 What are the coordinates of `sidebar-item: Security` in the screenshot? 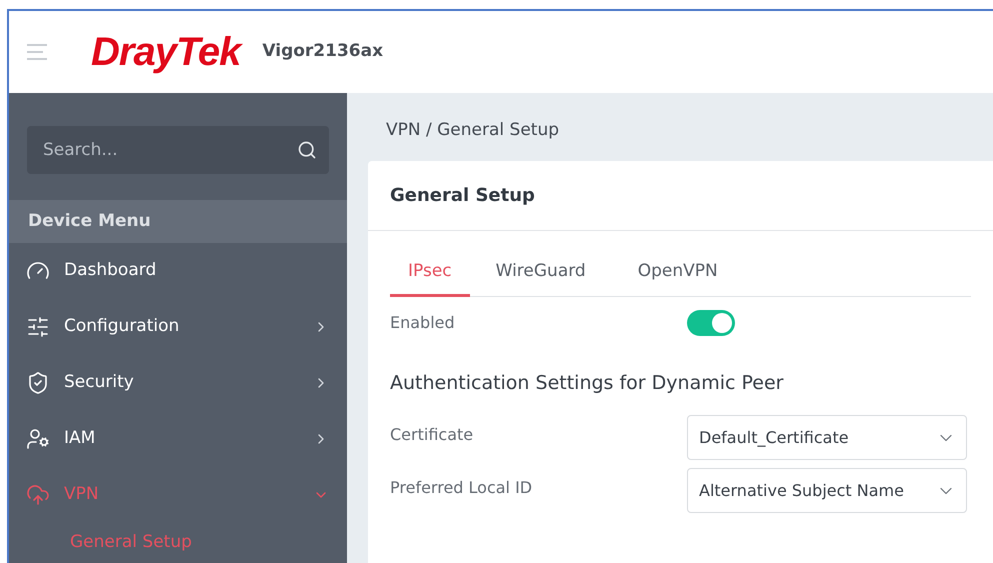 It's located at (178, 383).